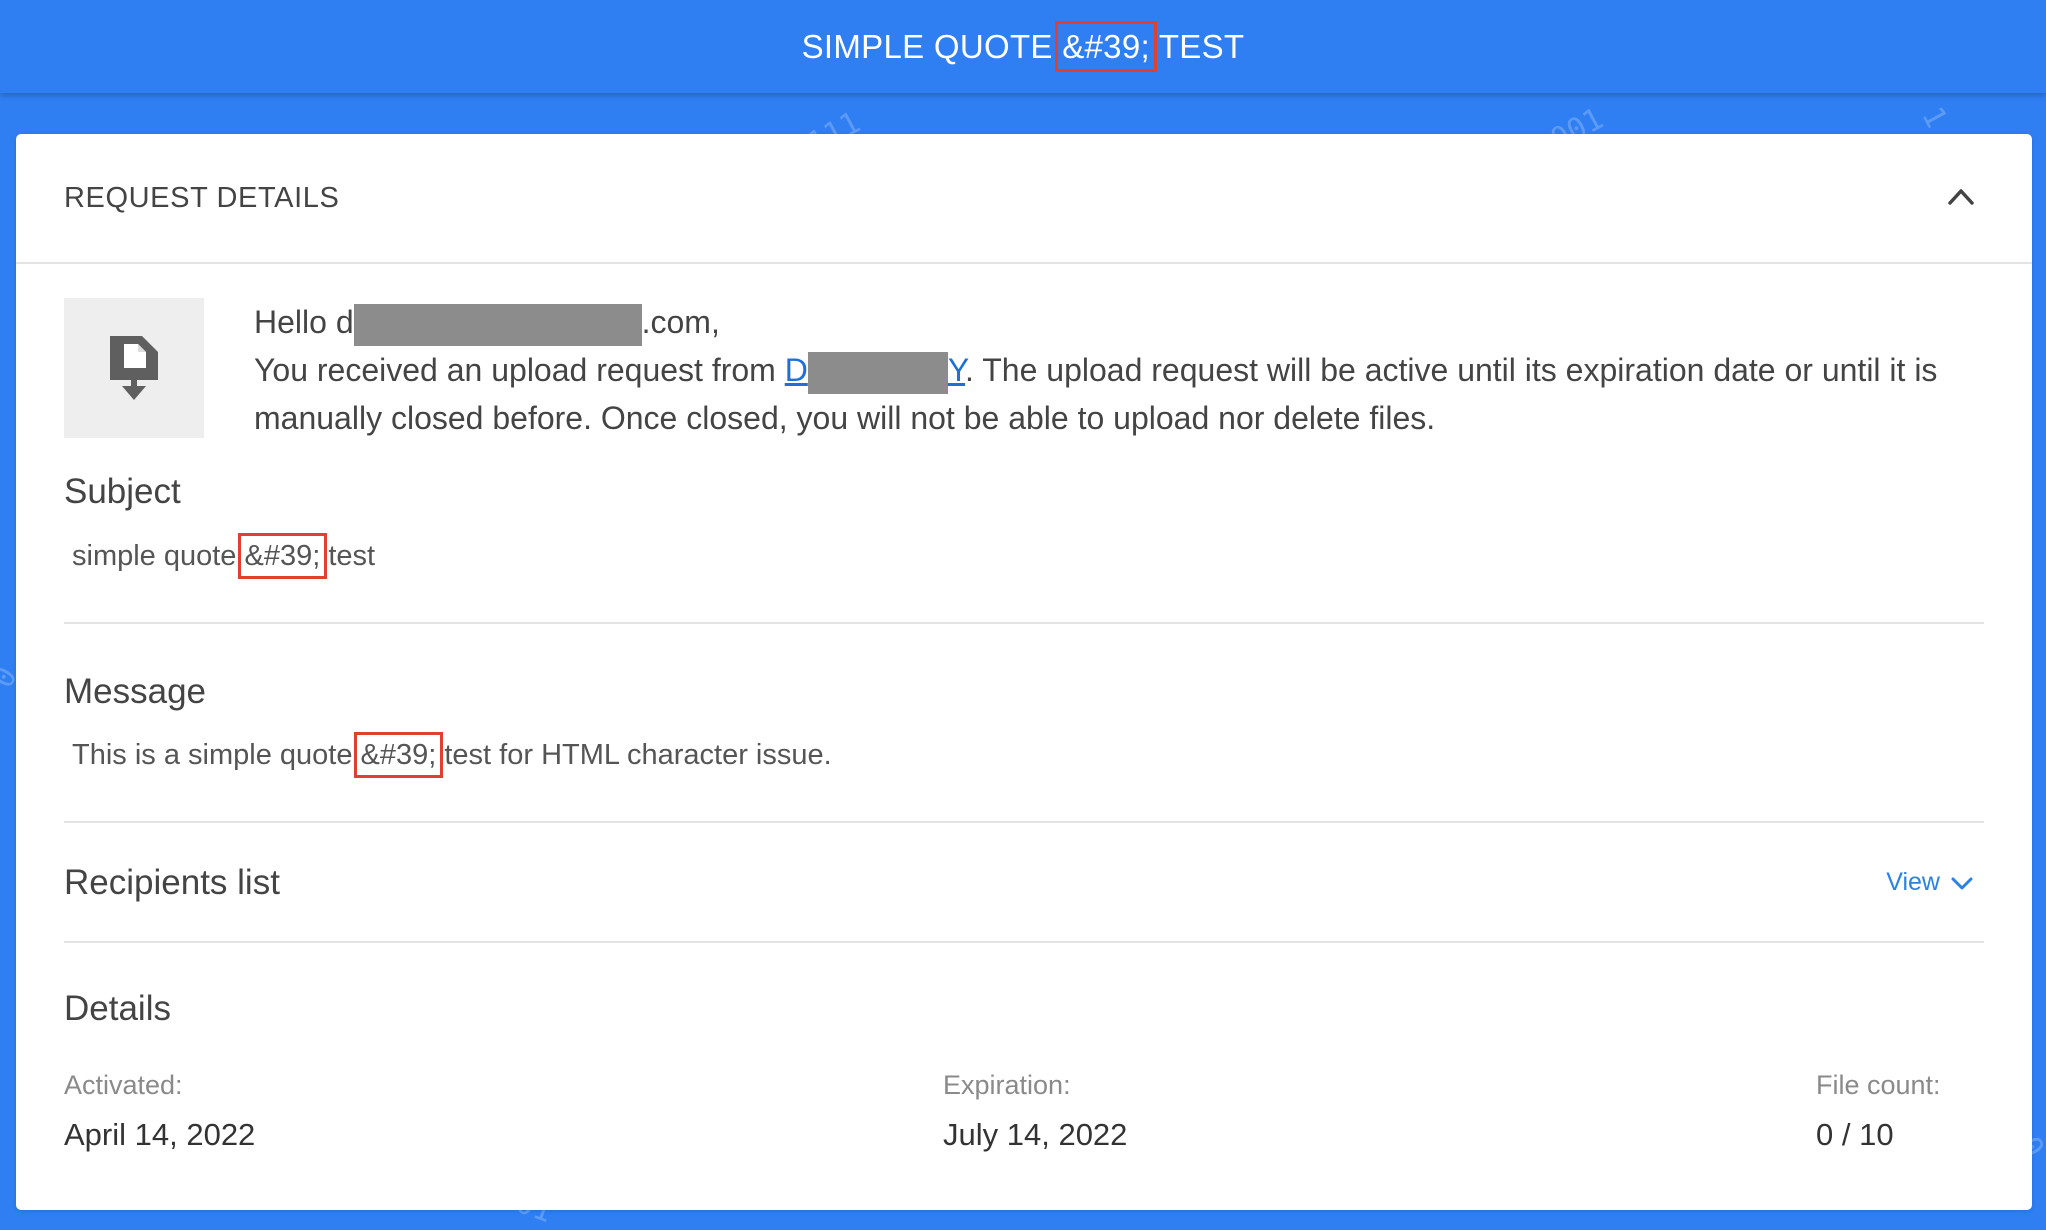  I want to click on page-title-entity: &#39;, so click(1106, 46).